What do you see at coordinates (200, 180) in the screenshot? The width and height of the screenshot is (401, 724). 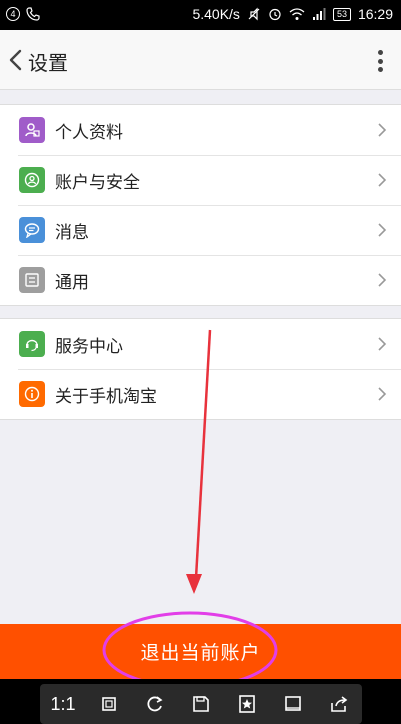 I see `menu-item-account-security: 账户与安全` at bounding box center [200, 180].